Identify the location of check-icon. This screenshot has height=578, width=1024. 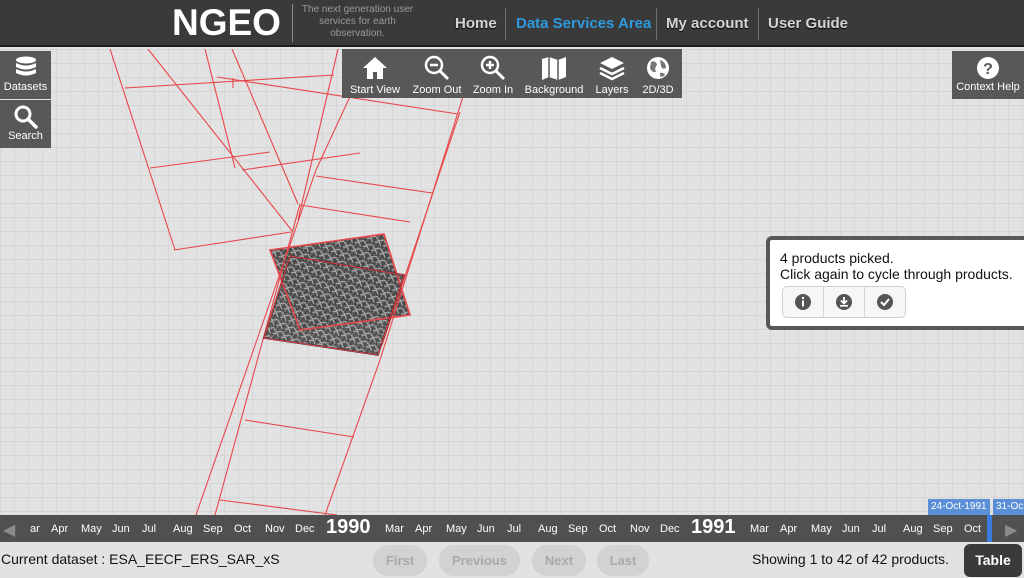
(885, 302).